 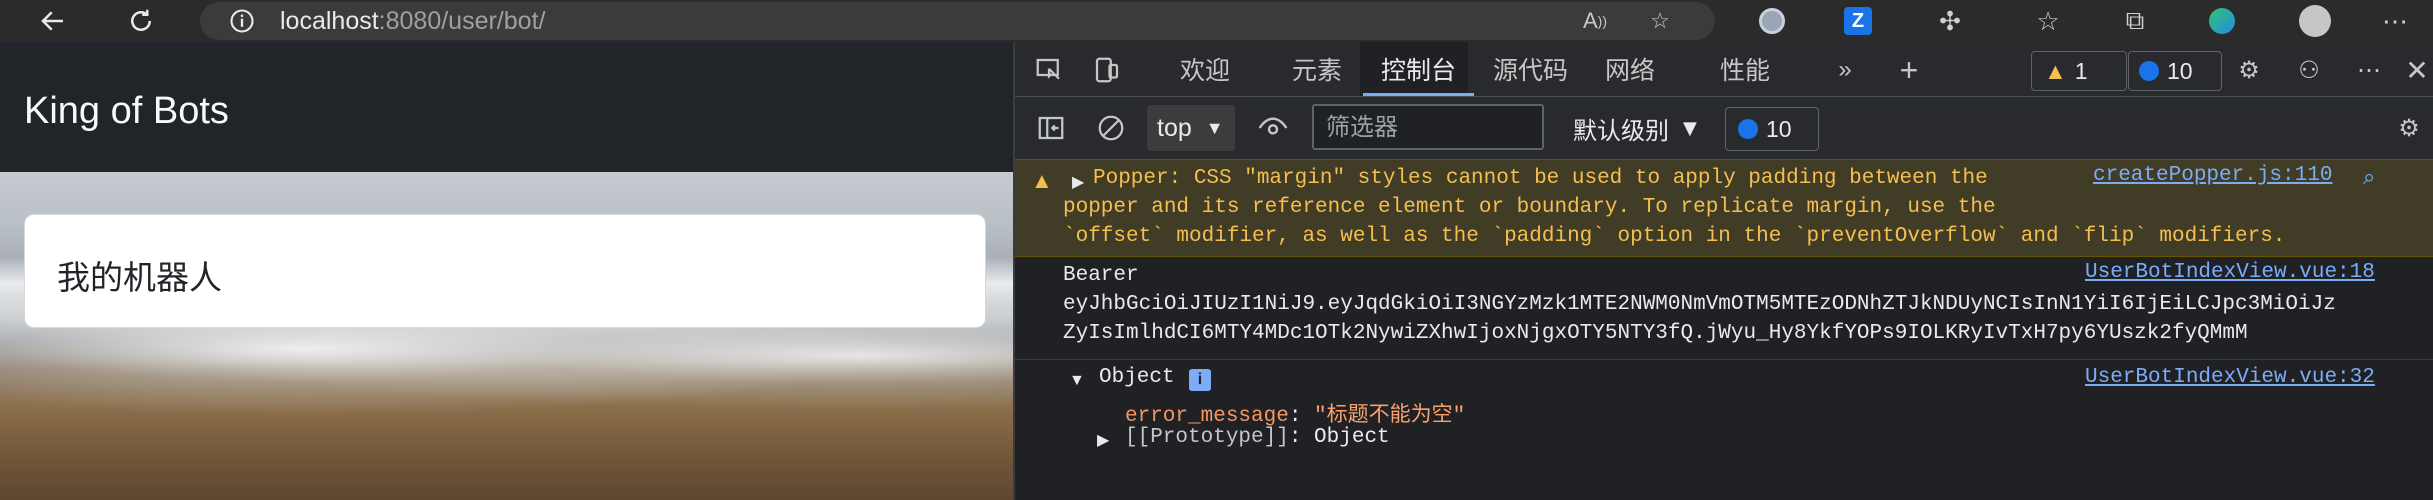 What do you see at coordinates (1779, 128) in the screenshot?
I see `toolbar-message-count-value: 10` at bounding box center [1779, 128].